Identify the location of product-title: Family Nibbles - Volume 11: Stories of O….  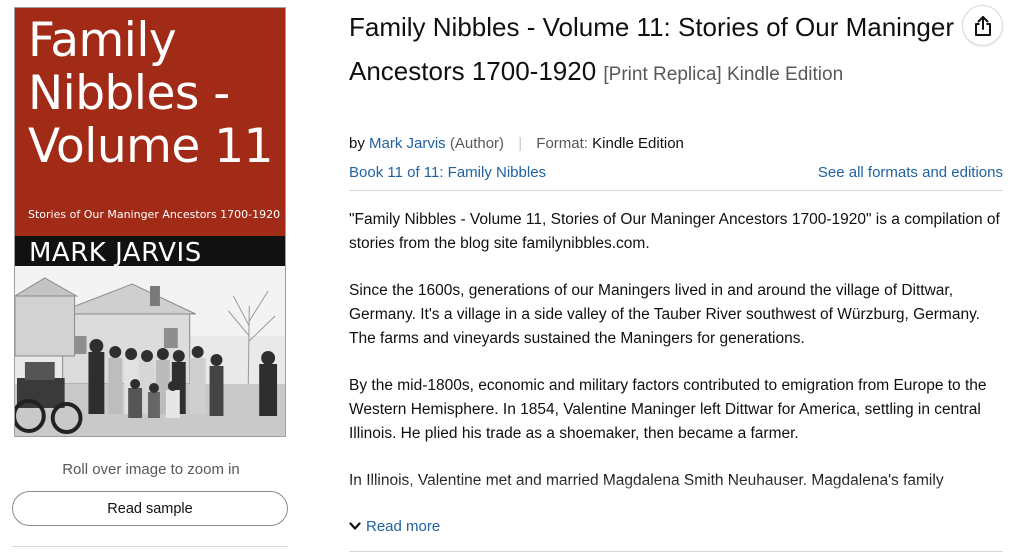
(669, 51).